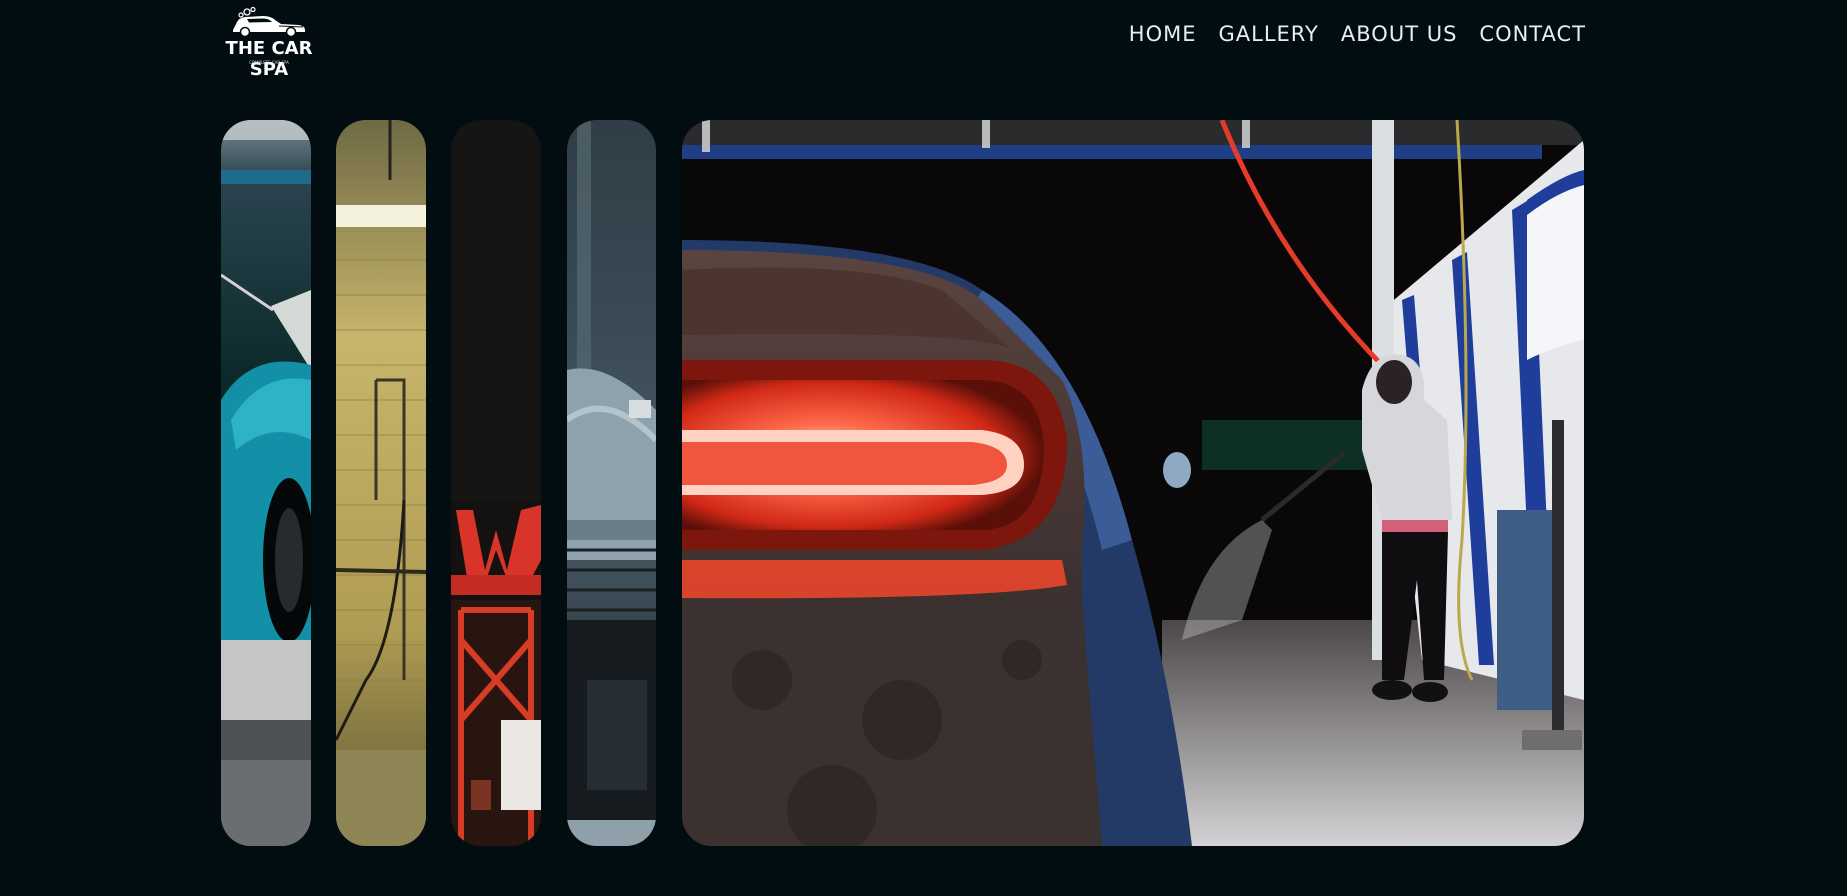 This screenshot has width=1847, height=896. I want to click on brand-tagline: COMPLETE CAR SPA, so click(269, 62).